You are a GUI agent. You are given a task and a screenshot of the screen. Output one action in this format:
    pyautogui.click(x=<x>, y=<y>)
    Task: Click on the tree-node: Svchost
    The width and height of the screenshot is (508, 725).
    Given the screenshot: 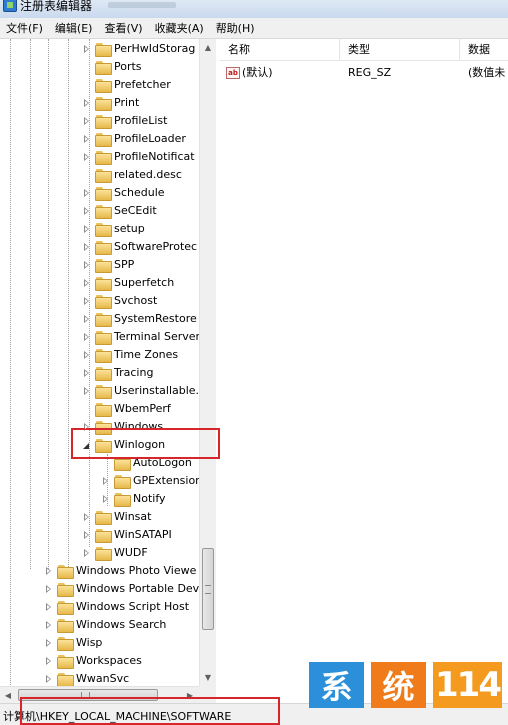 What is the action you would take?
    pyautogui.click(x=119, y=301)
    